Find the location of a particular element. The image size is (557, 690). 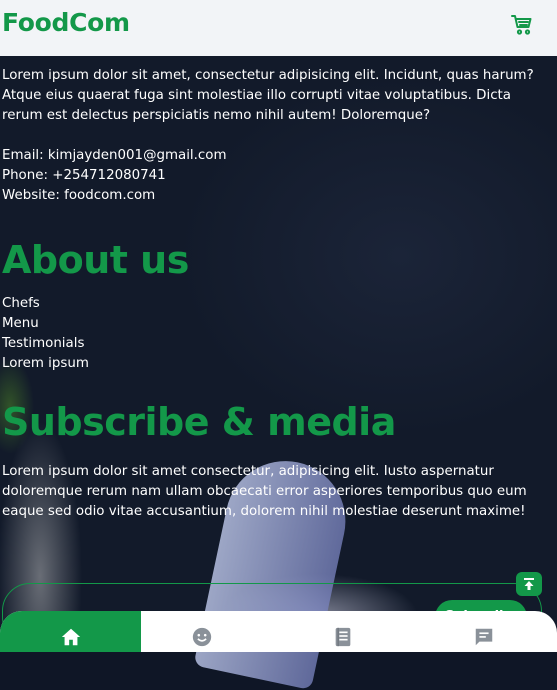

nav-chefs is located at coordinates (201, 631).